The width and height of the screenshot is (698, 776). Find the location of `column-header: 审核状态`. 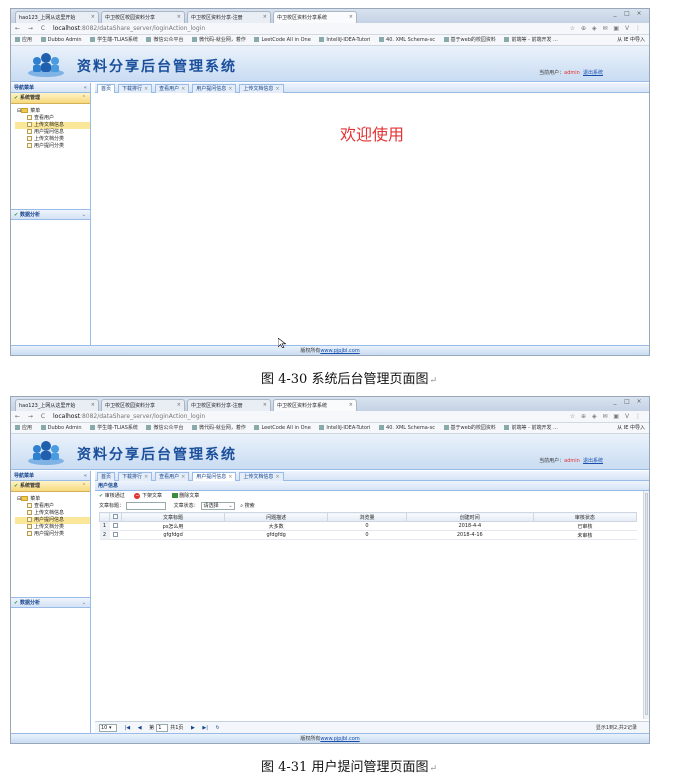

column-header: 审核状态 is located at coordinates (585, 517).